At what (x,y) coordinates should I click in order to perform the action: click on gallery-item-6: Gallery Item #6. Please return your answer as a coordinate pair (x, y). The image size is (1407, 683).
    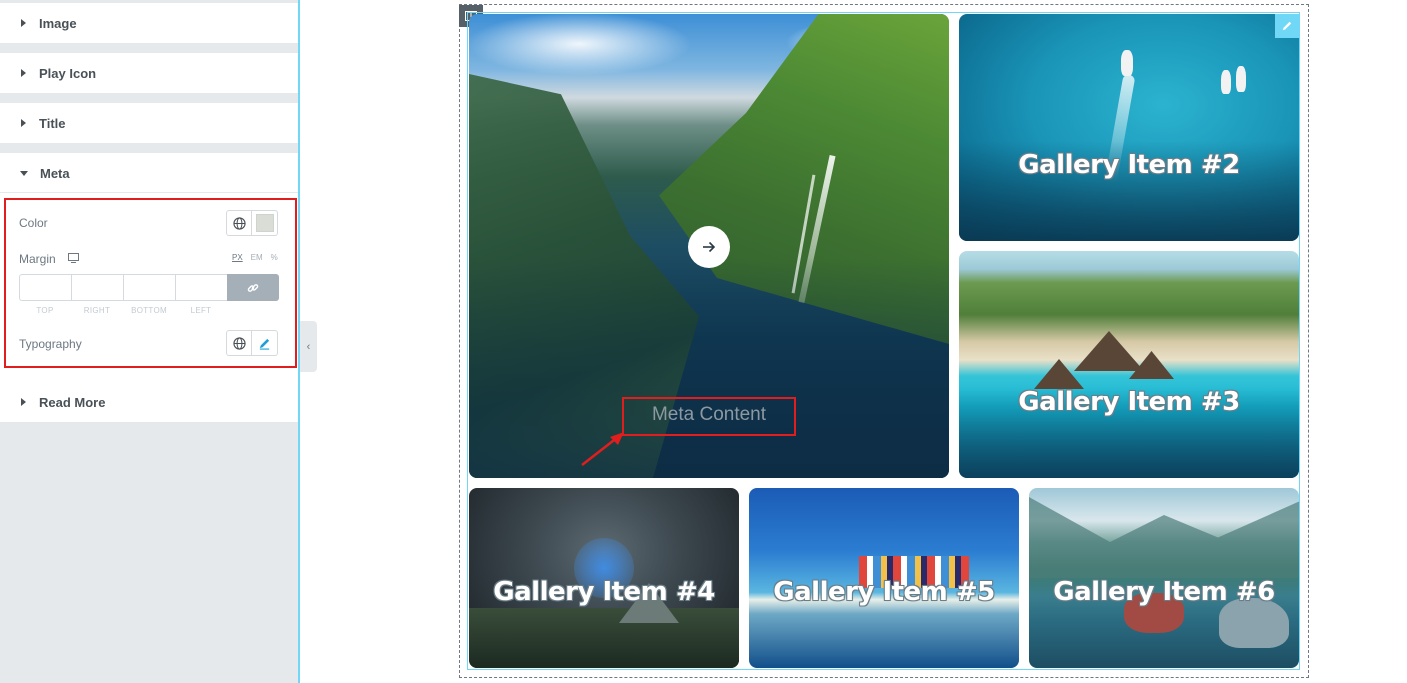
    Looking at the image, I should click on (1164, 578).